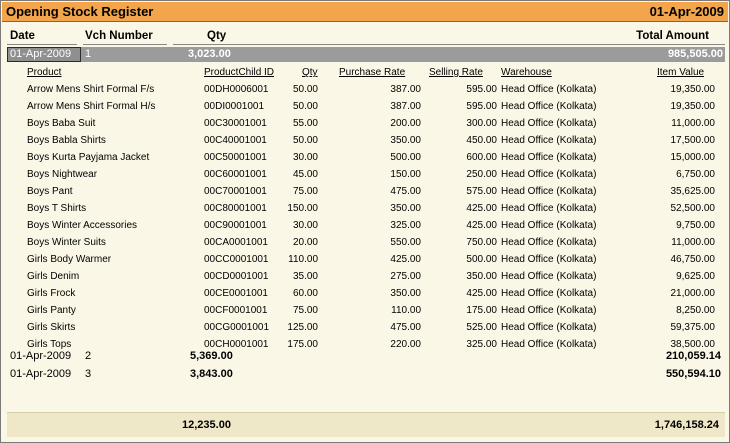  Describe the element at coordinates (693, 259) in the screenshot. I see `item-value: 46,750.00` at that location.